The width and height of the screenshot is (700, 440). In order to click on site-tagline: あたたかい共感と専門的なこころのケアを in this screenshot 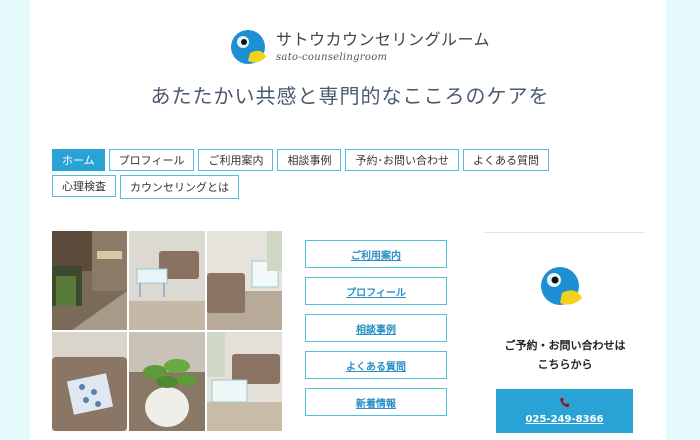, I will do `click(350, 96)`.